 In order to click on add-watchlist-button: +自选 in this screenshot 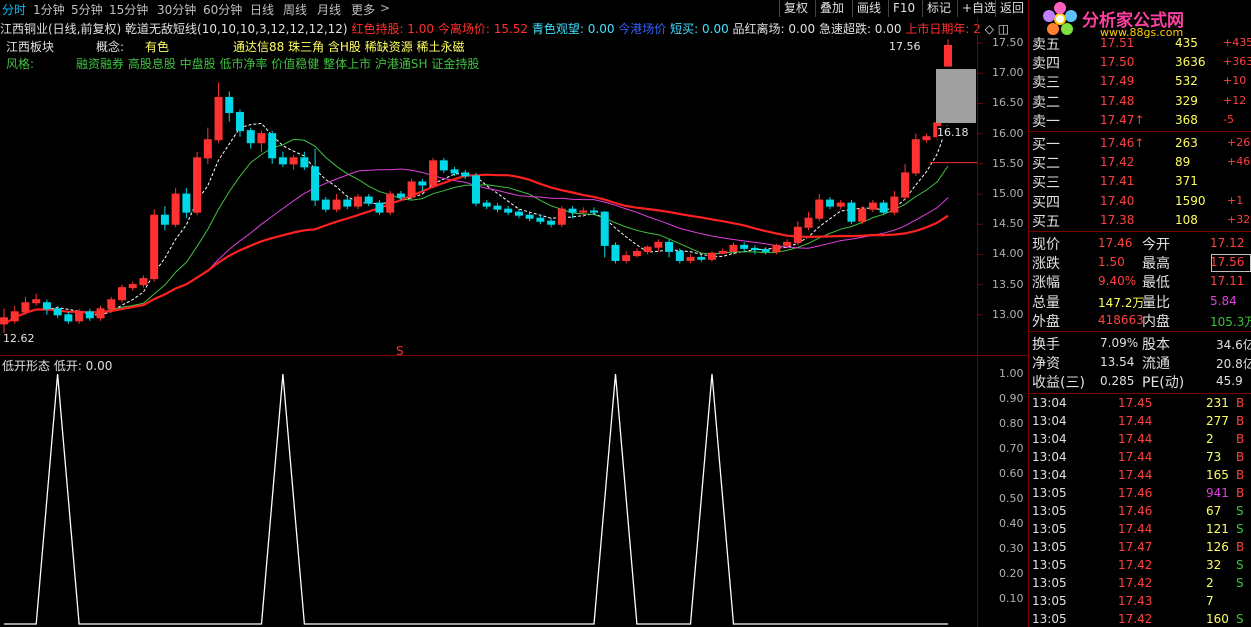, I will do `click(978, 8)`.